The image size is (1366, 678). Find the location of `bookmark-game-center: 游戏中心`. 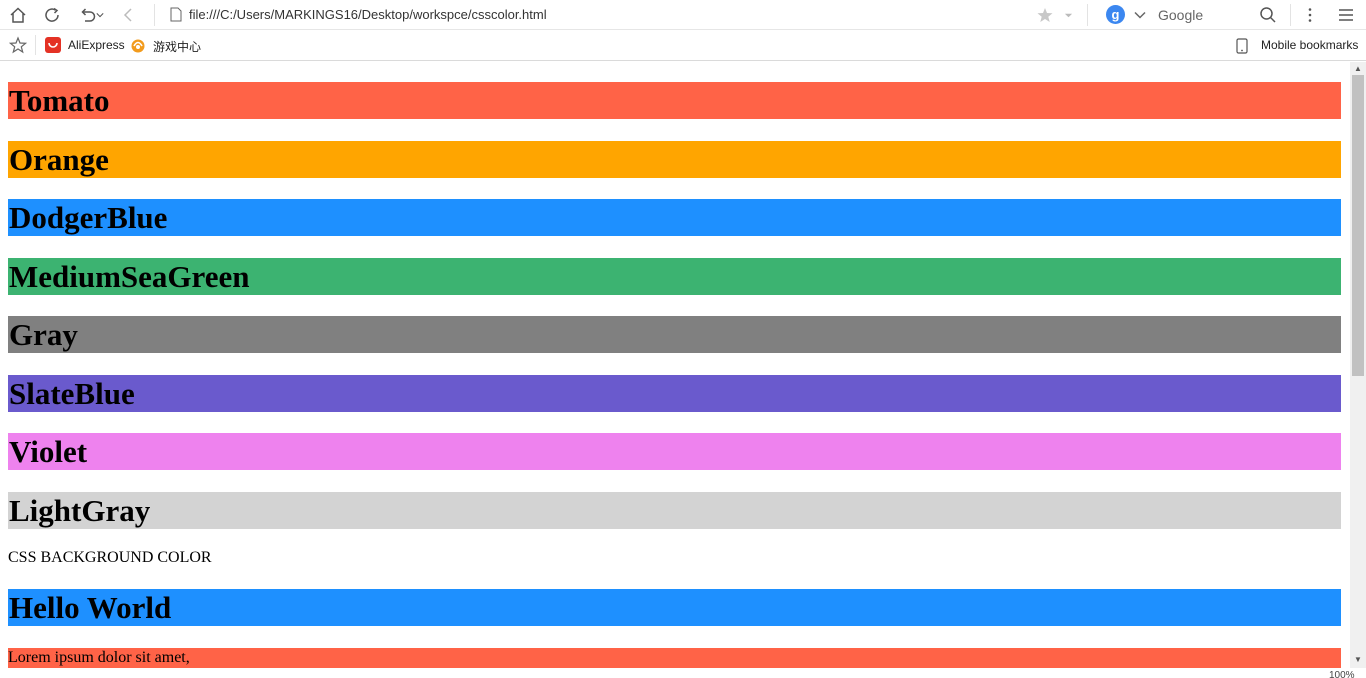

bookmark-game-center: 游戏中心 is located at coordinates (177, 46).